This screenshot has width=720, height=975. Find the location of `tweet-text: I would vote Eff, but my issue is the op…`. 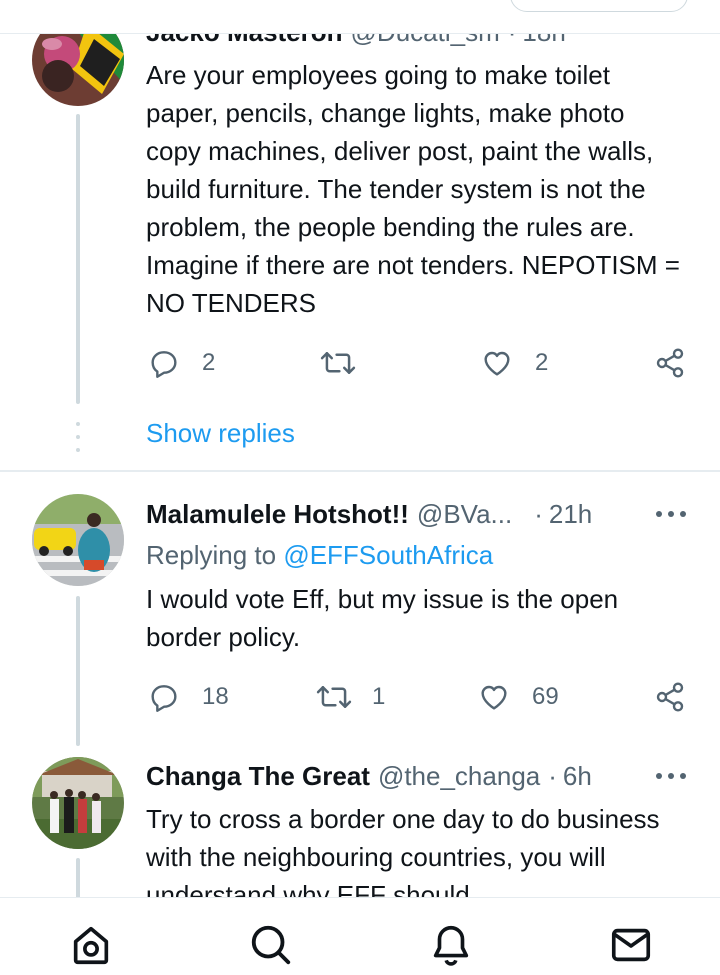

tweet-text: I would vote Eff, but my issue is the op… is located at coordinates (382, 618).